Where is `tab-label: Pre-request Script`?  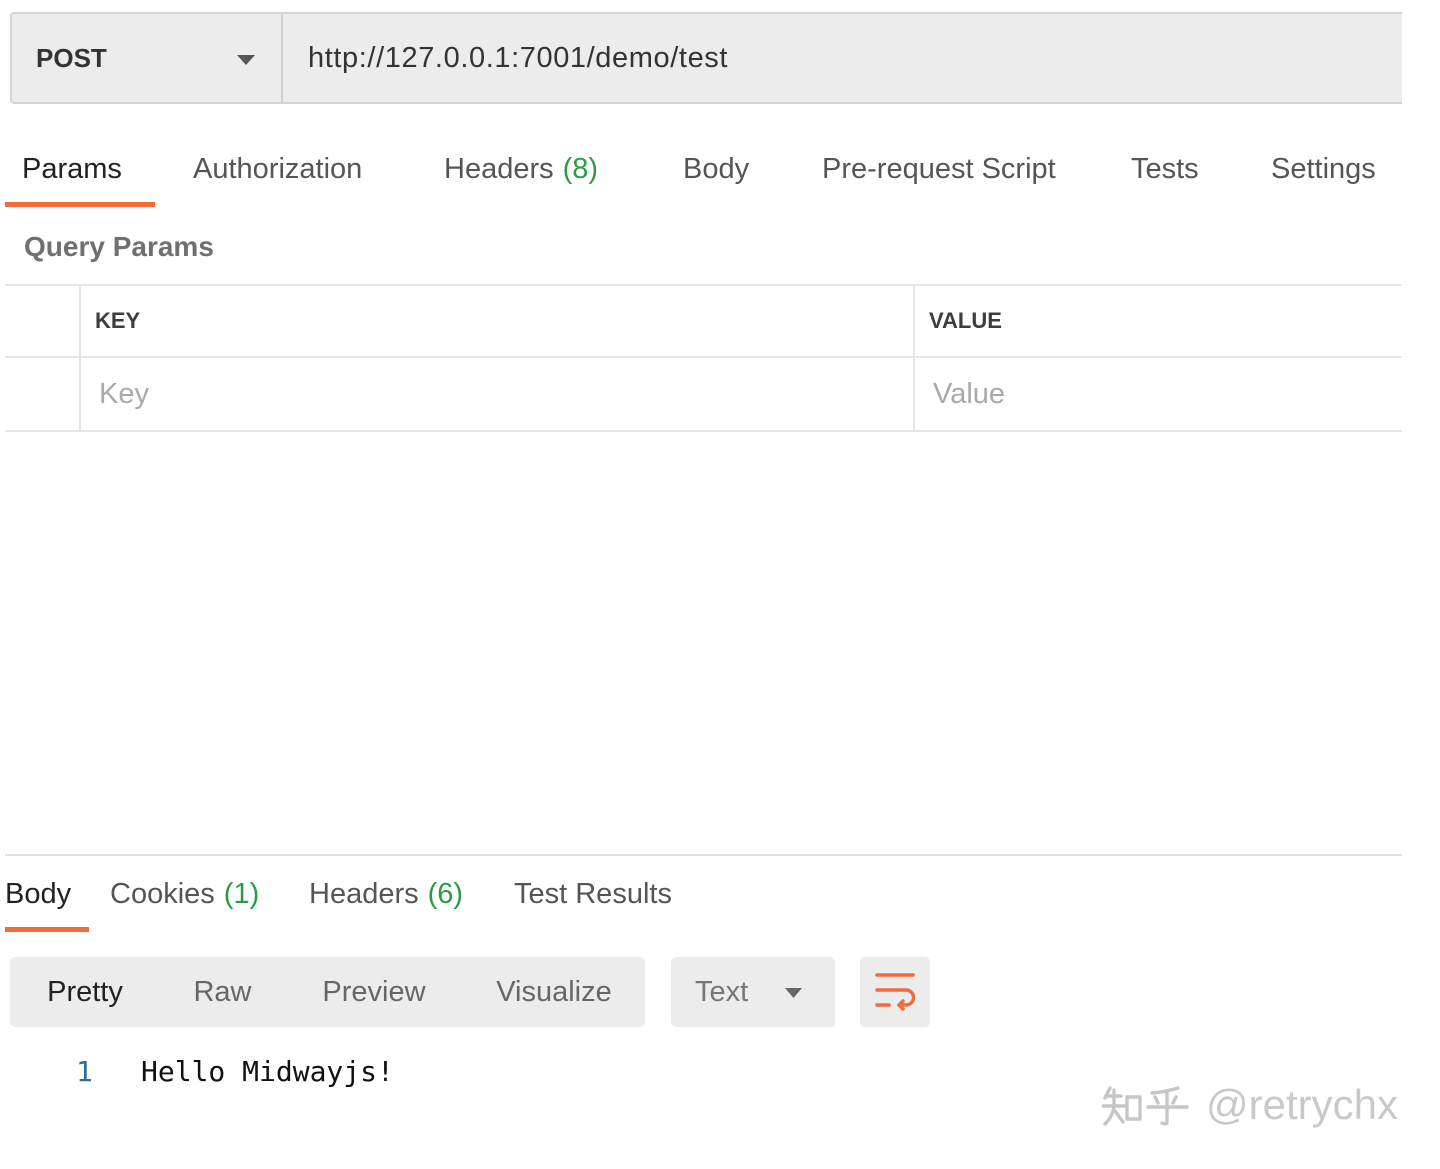 tab-label: Pre-request Script is located at coordinates (939, 169).